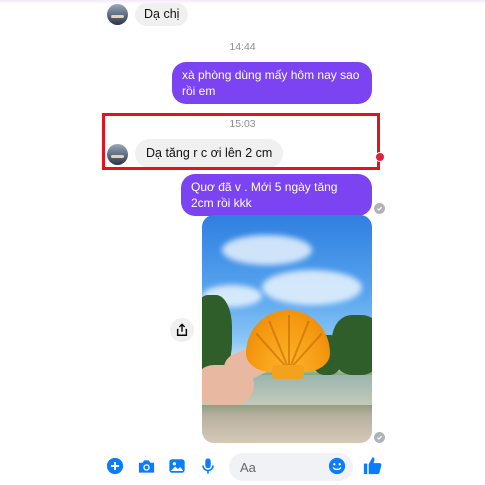  What do you see at coordinates (380, 157) in the screenshot?
I see `reaction-dot-icon` at bounding box center [380, 157].